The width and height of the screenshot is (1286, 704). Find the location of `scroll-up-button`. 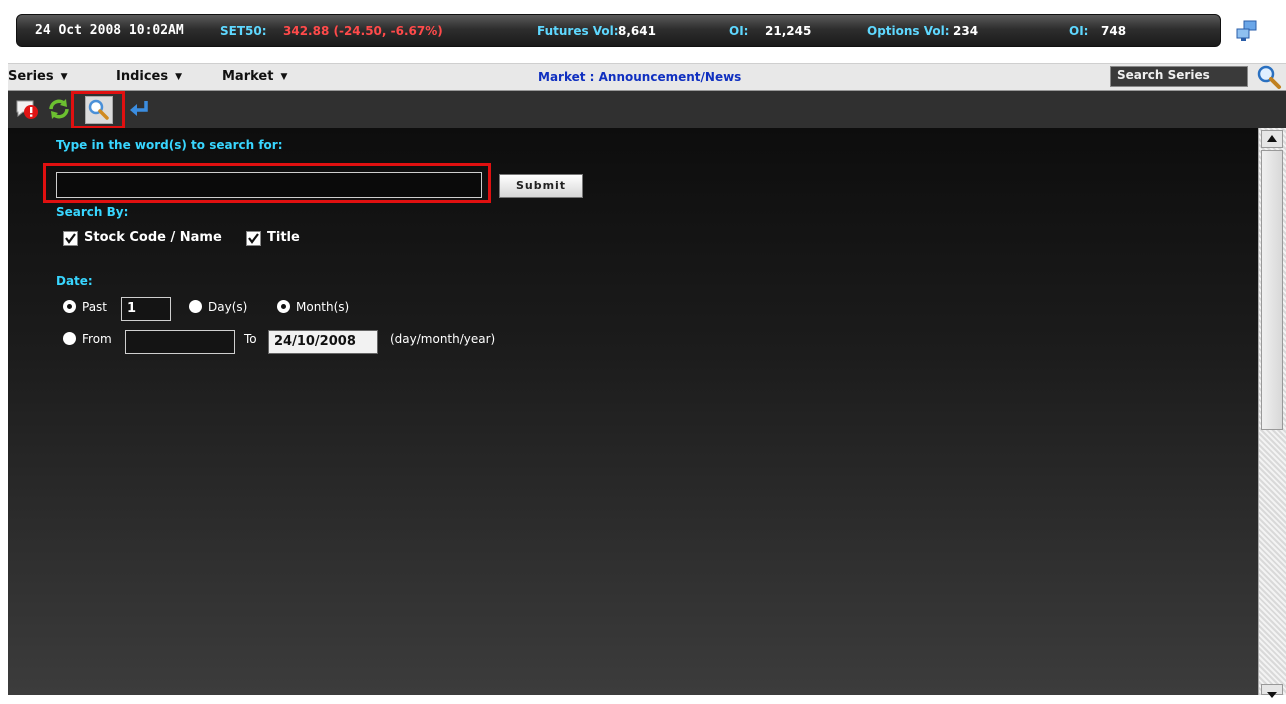

scroll-up-button is located at coordinates (1272, 139).